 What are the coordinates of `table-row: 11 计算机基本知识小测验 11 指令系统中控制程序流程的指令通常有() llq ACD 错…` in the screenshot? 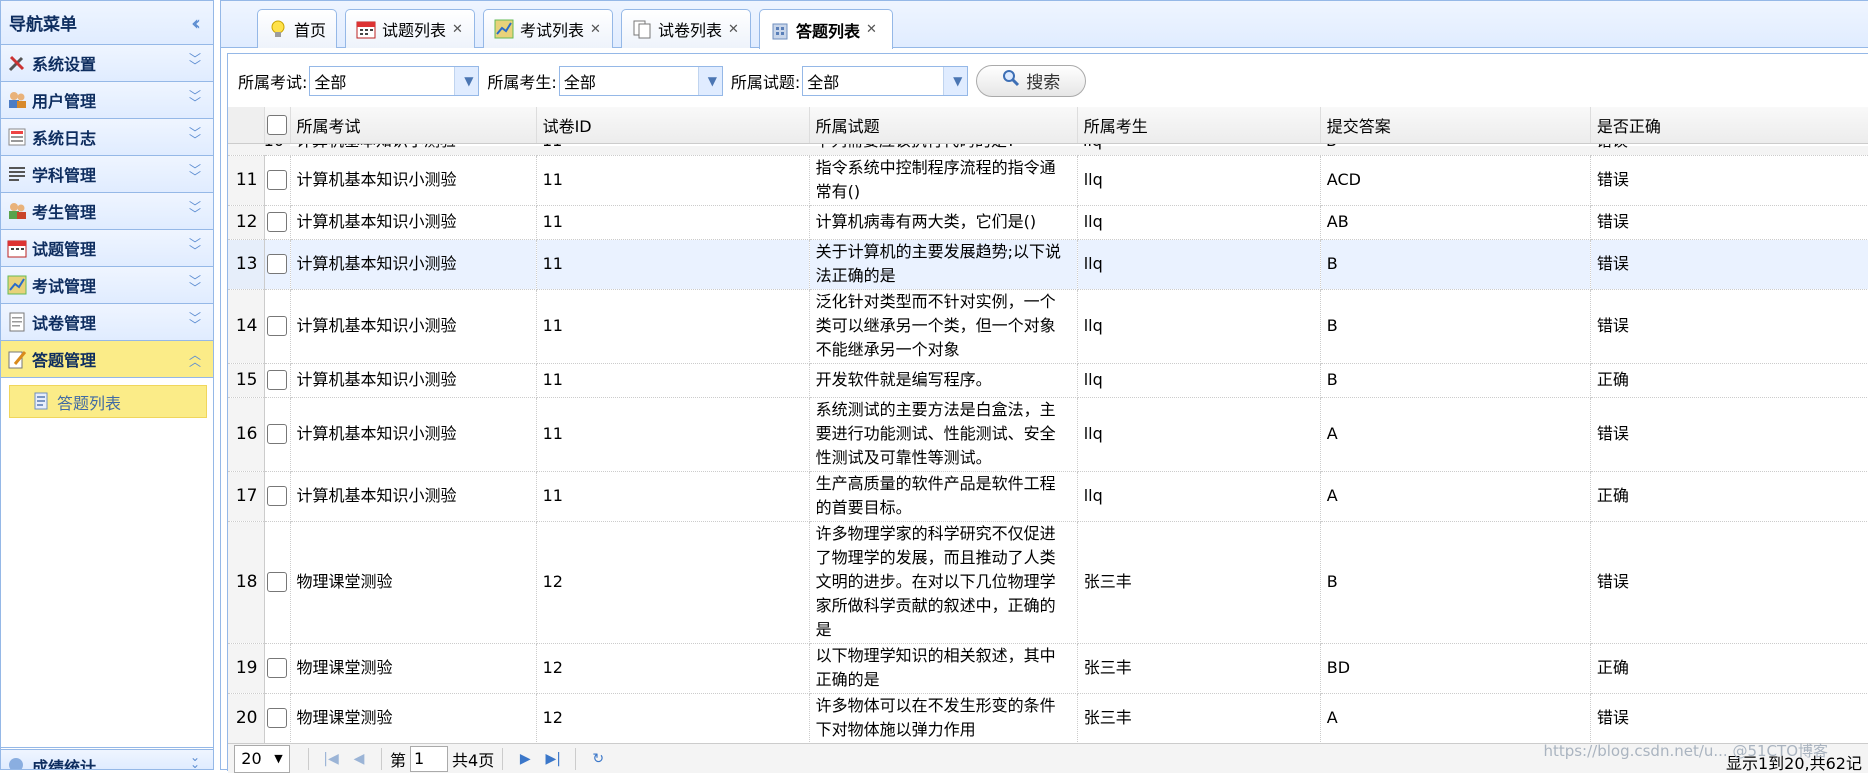 It's located at (1048, 180).